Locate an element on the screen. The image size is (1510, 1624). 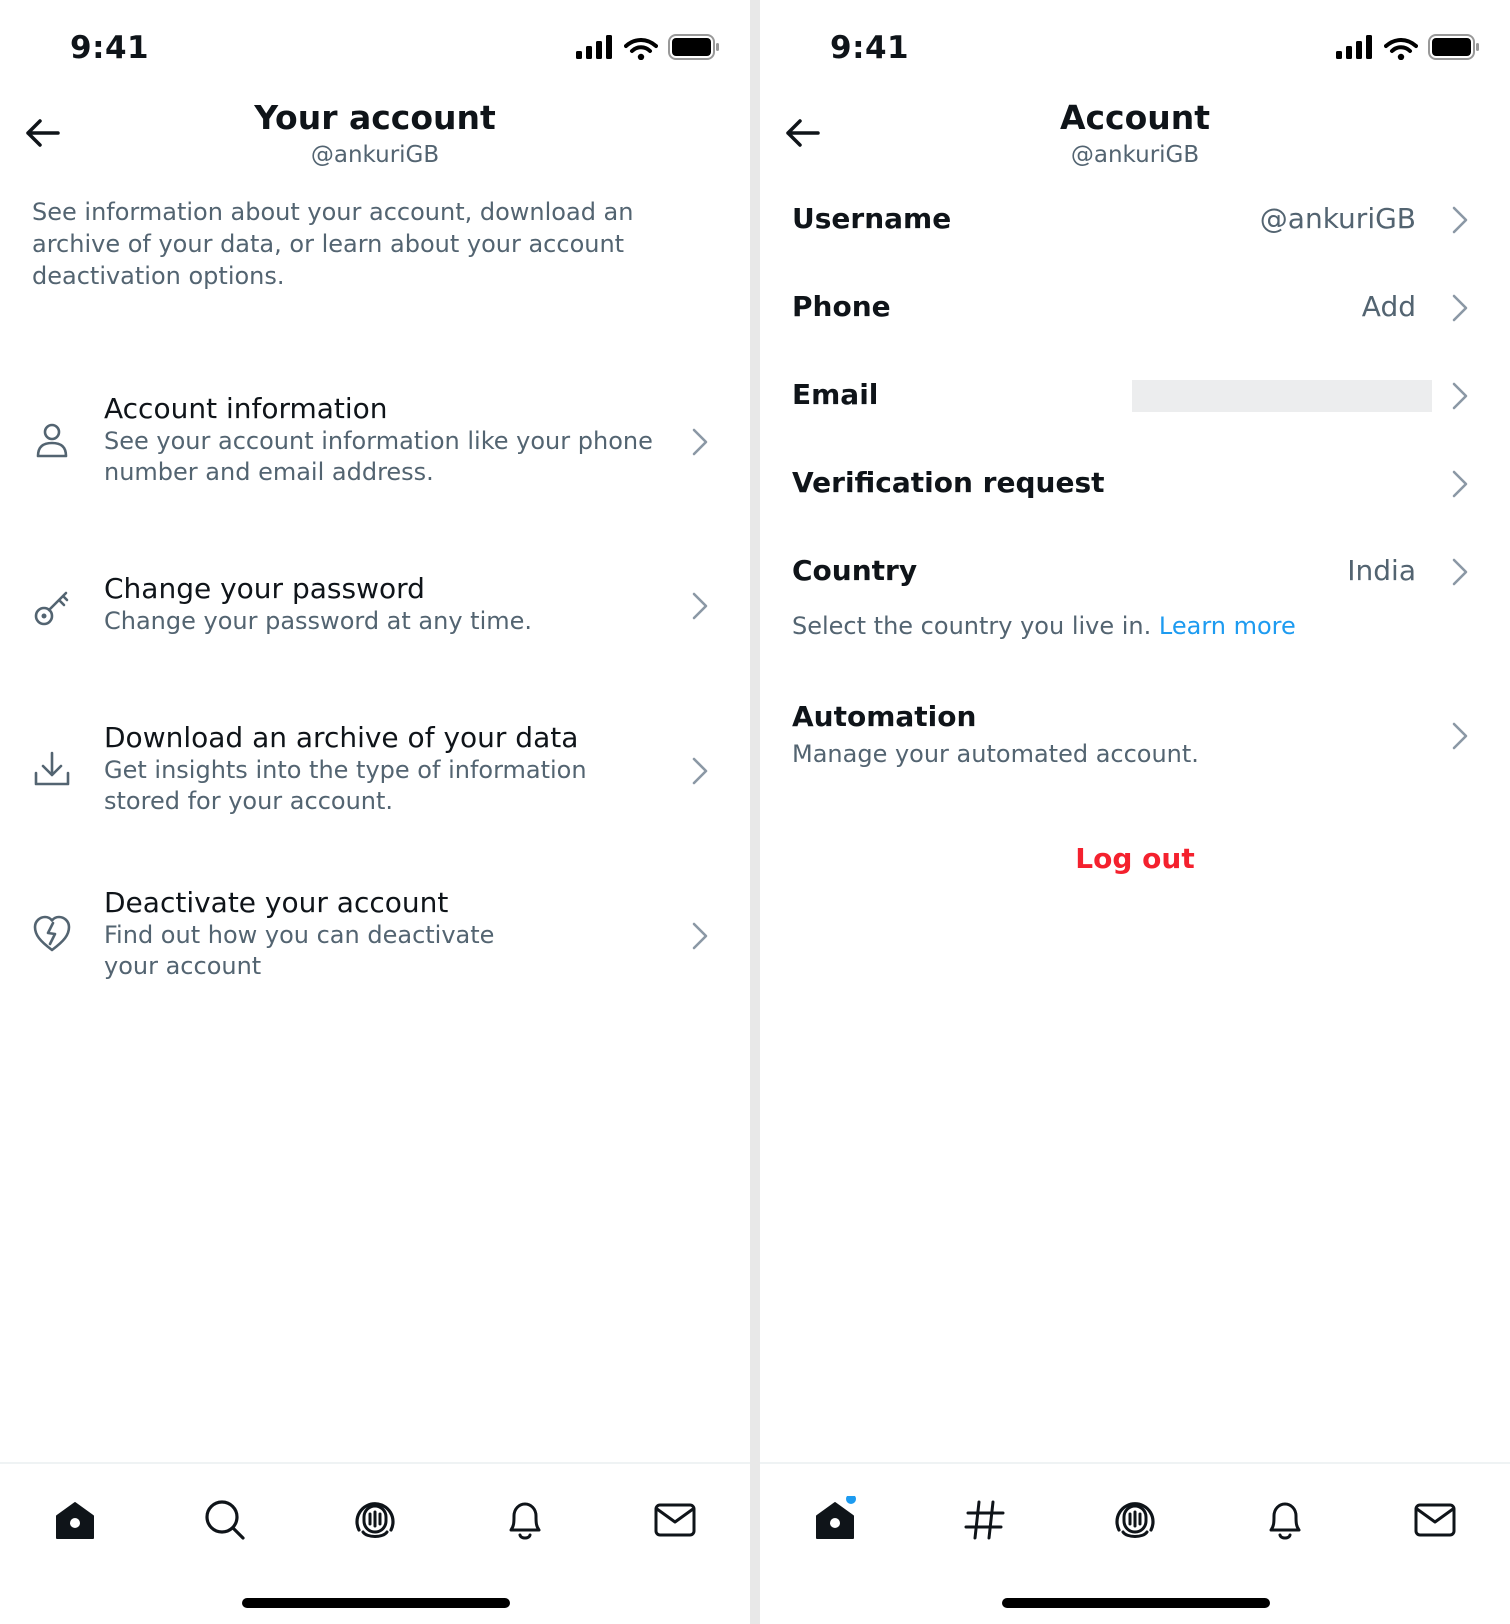
row-label: Email is located at coordinates (835, 394).